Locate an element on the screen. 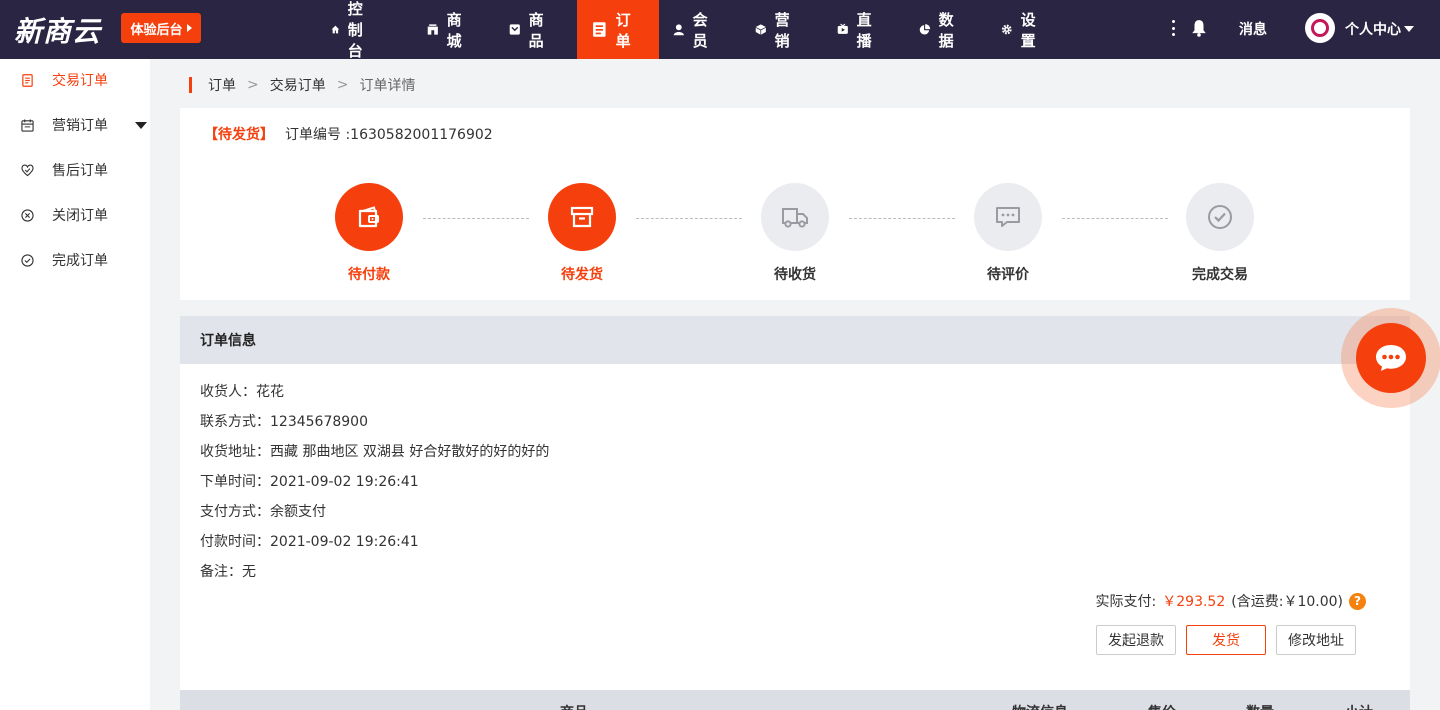 Image resolution: width=1440 pixels, height=710 pixels. edit-address-button: 修改地址 is located at coordinates (1316, 640).